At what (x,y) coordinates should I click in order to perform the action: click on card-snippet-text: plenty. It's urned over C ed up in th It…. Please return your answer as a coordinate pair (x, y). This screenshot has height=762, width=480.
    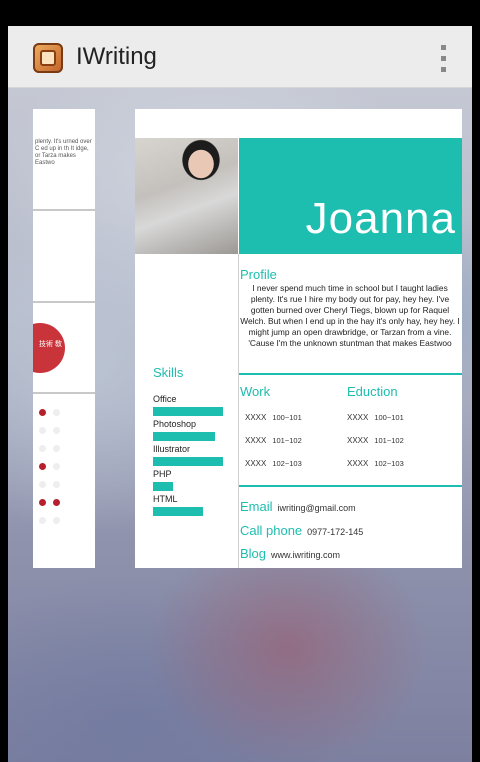
    Looking at the image, I should click on (63, 152).